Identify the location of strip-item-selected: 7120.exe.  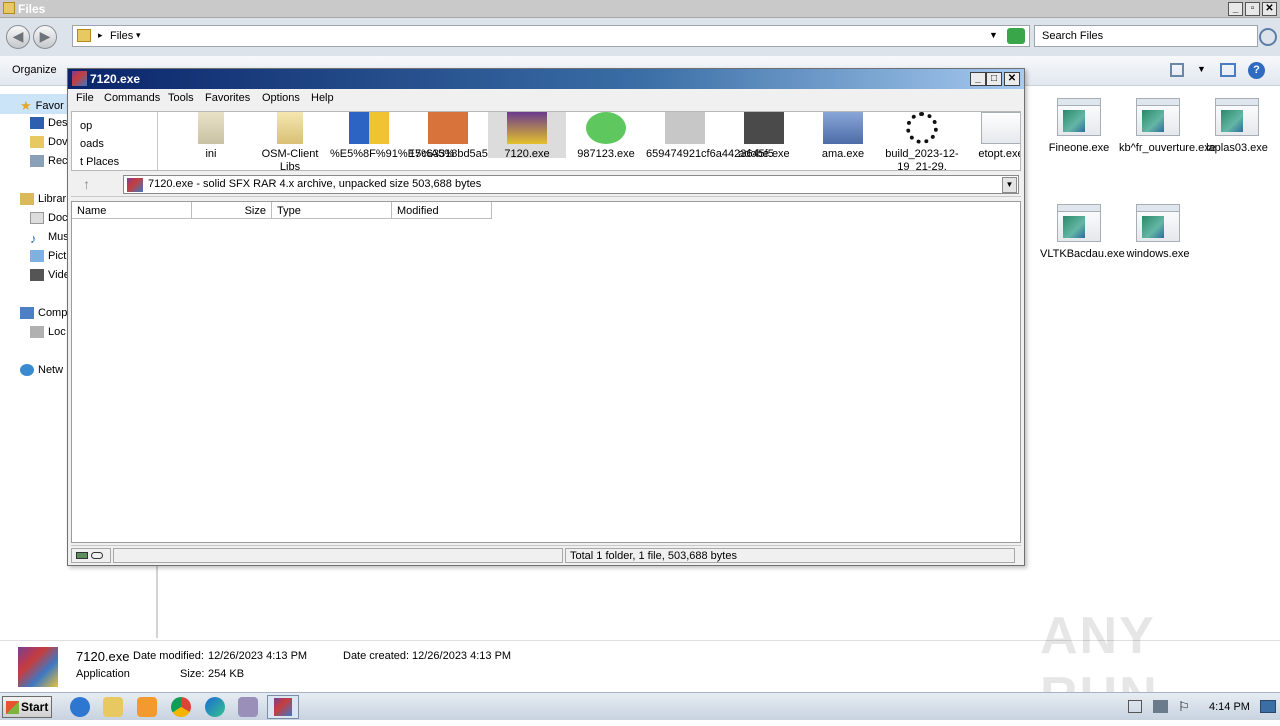
(527, 136).